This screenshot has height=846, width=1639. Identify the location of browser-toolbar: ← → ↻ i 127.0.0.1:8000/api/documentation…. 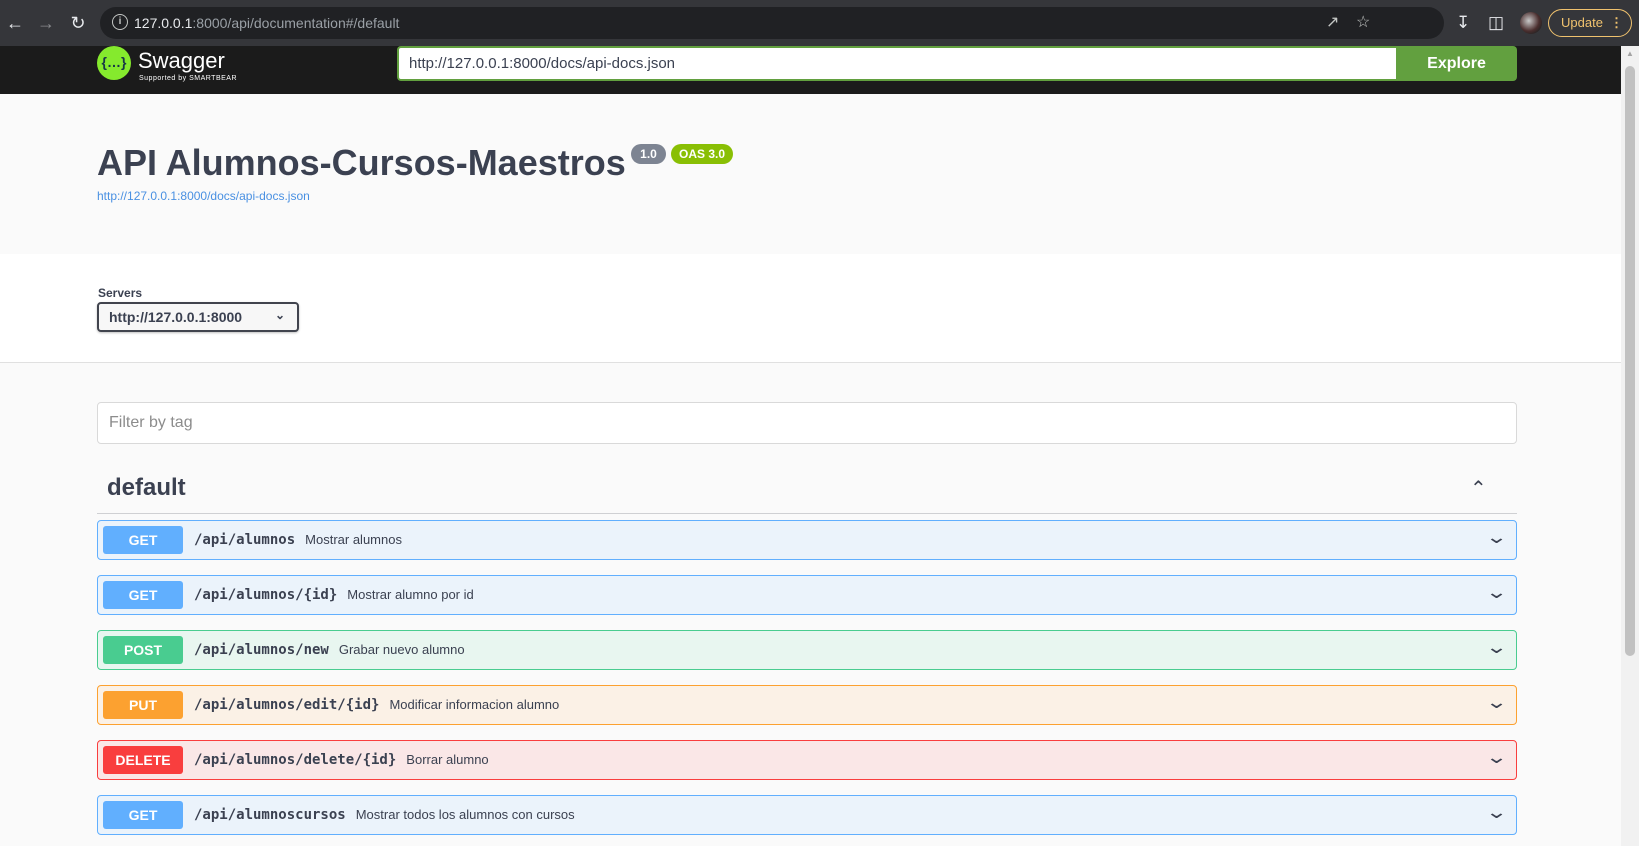
(819, 23).